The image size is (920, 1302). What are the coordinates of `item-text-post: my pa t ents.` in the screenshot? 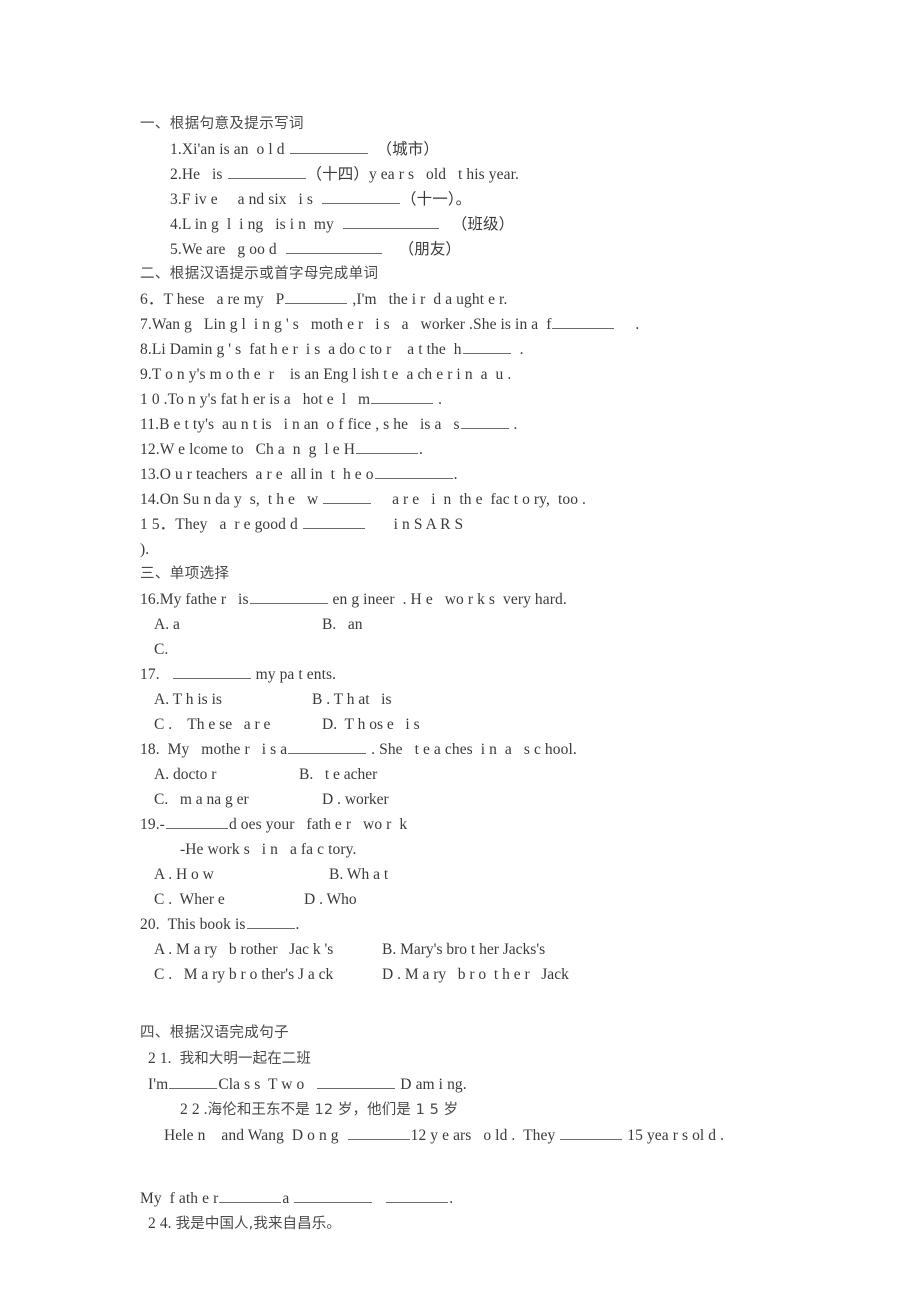 It's located at (294, 674).